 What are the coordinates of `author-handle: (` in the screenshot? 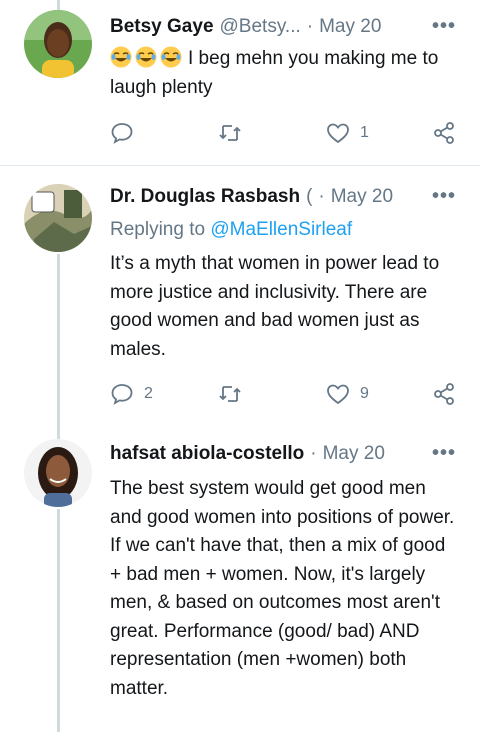 It's located at (309, 197).